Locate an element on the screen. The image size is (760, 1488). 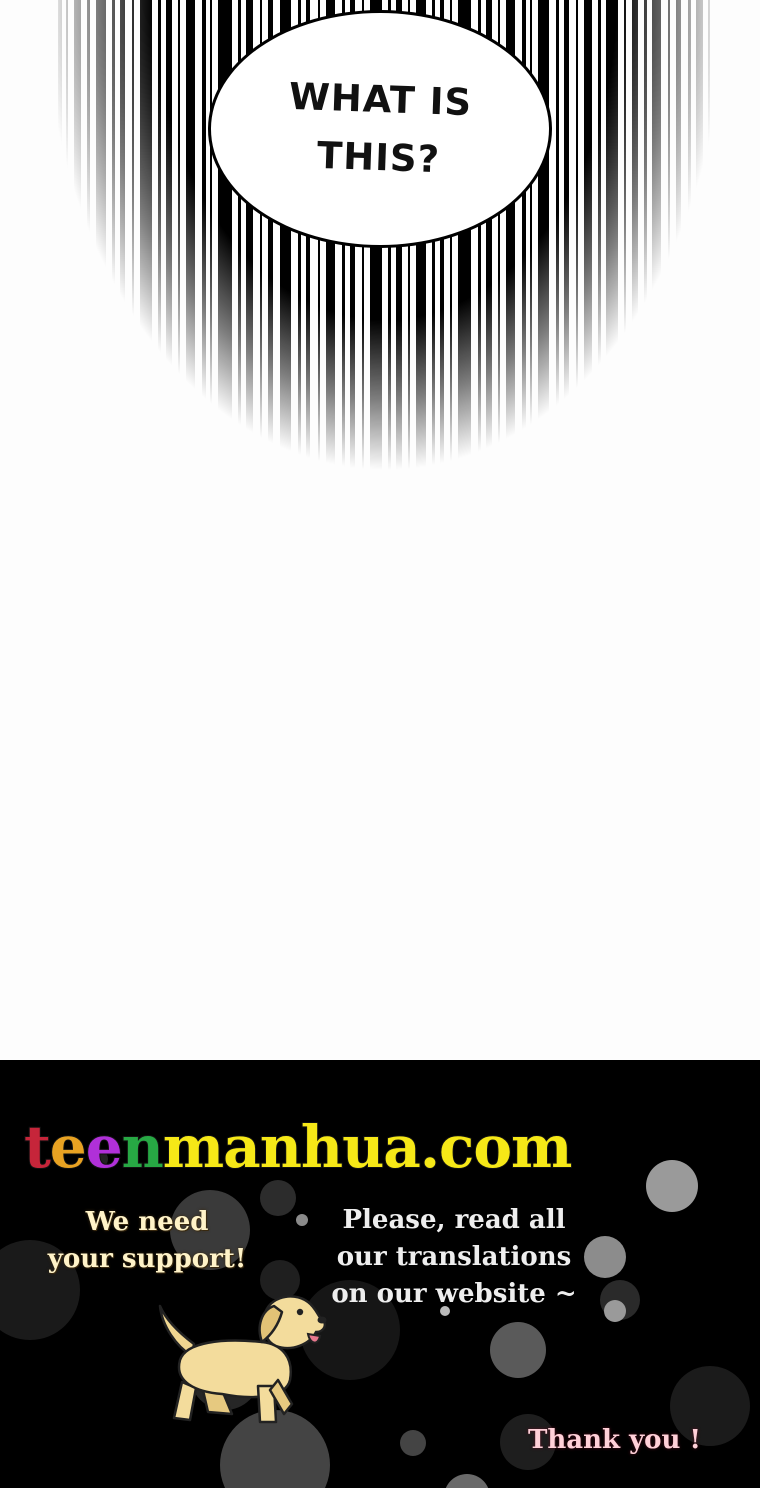
site-logo: teenmanhua.com is located at coordinates (298, 1147).